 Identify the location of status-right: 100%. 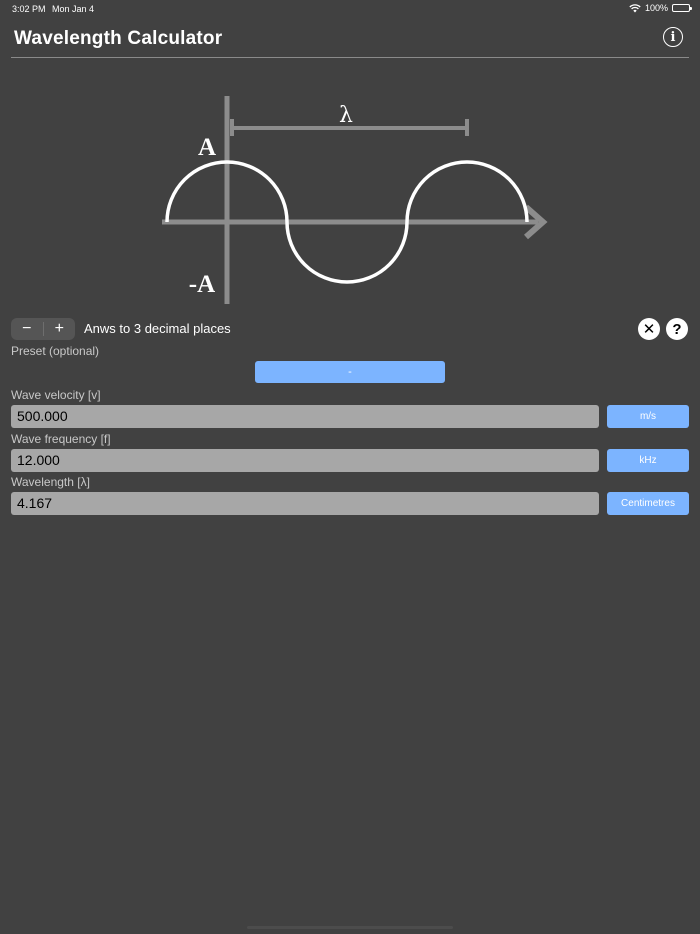
(660, 8).